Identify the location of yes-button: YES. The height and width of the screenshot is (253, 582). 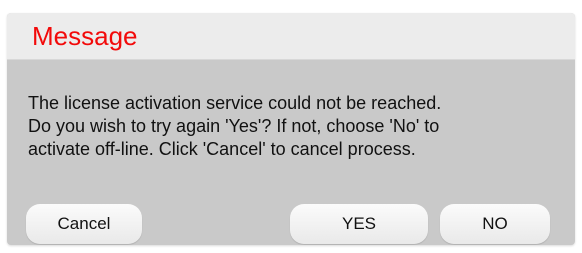
(359, 224).